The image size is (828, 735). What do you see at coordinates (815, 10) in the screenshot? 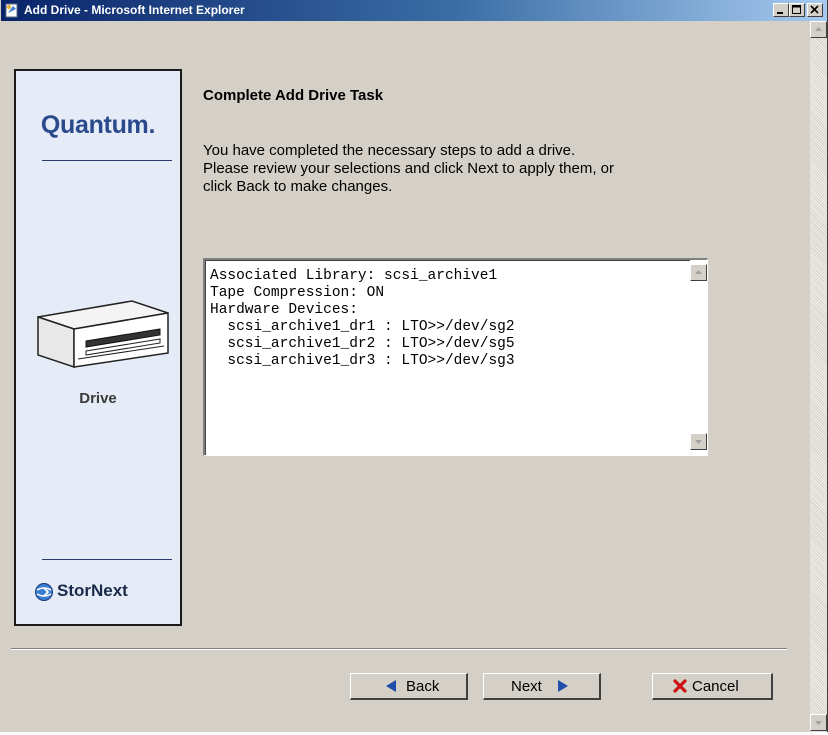
I see `close-button` at bounding box center [815, 10].